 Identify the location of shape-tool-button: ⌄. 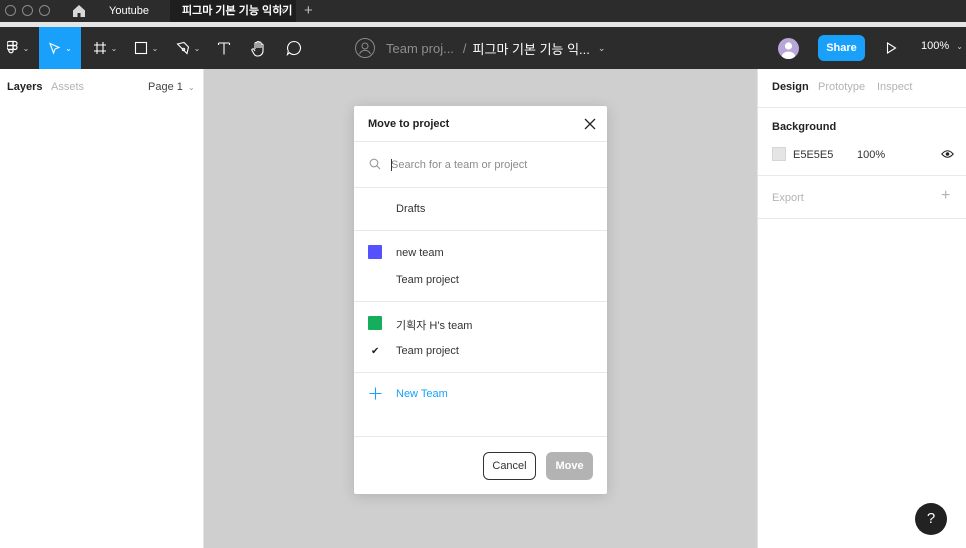
(146, 48).